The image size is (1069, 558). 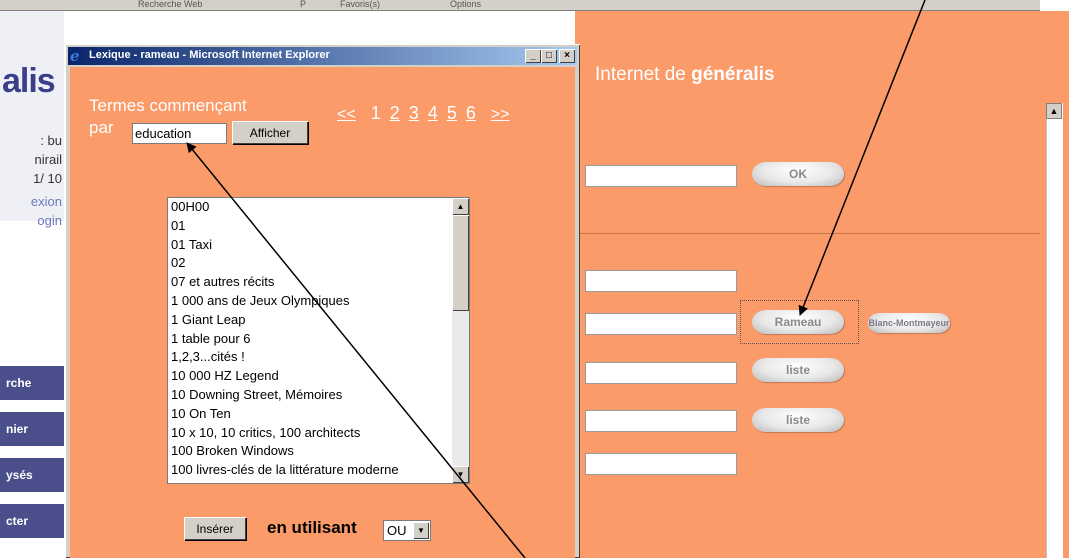 What do you see at coordinates (311, 433) in the screenshot?
I see `list-item: 10 x 10, 10 critics, 100 architects` at bounding box center [311, 433].